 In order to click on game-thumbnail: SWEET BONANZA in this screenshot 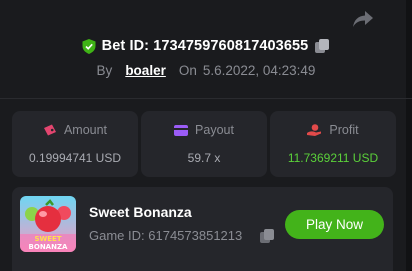, I will do `click(48, 224)`.